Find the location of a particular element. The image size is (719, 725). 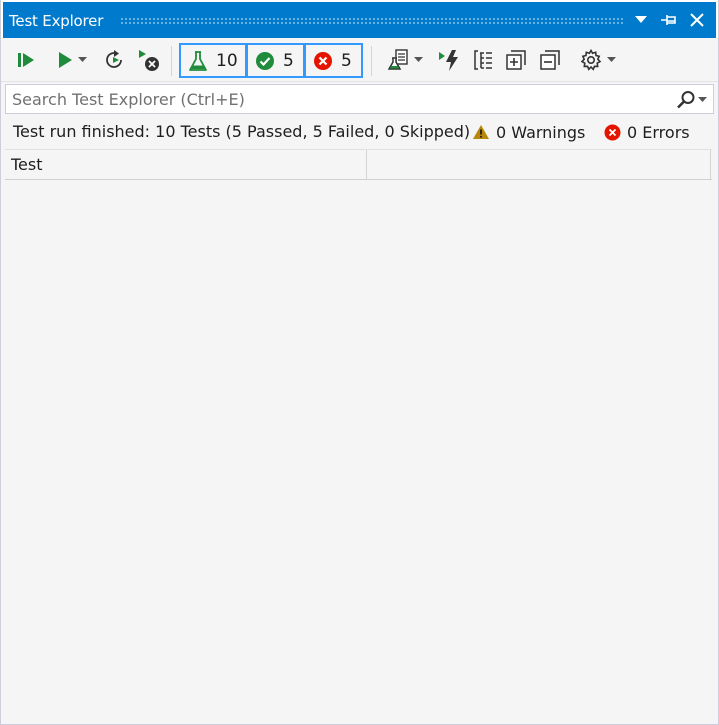

total-tests-filter: 10 is located at coordinates (213, 60).